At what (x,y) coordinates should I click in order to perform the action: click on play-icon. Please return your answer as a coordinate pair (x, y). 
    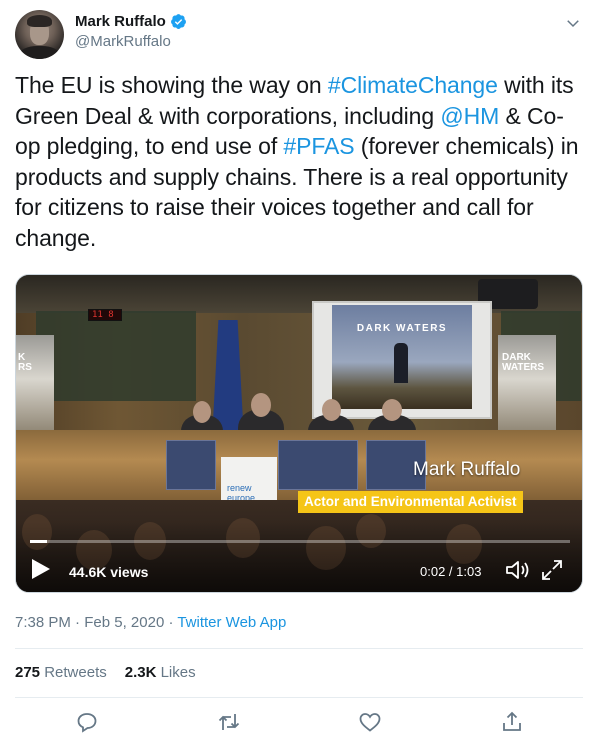
    Looking at the image, I should click on (41, 569).